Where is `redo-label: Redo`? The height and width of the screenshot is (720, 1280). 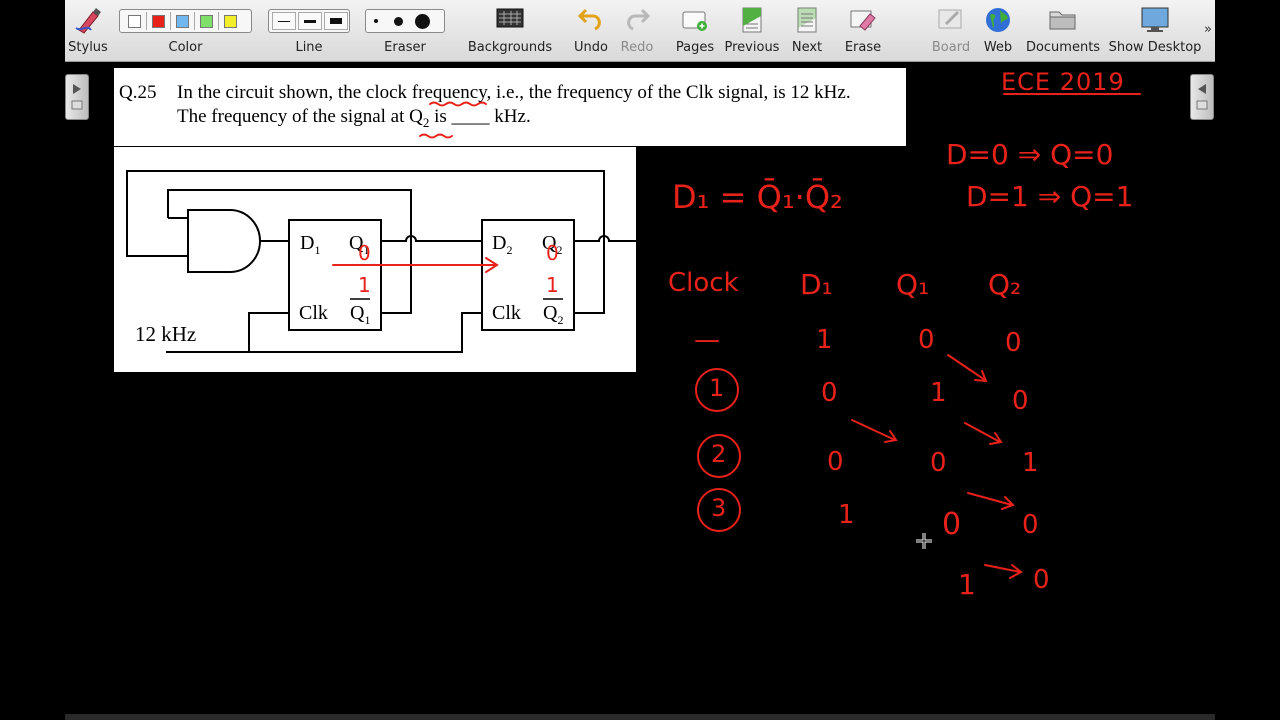
redo-label: Redo is located at coordinates (637, 47).